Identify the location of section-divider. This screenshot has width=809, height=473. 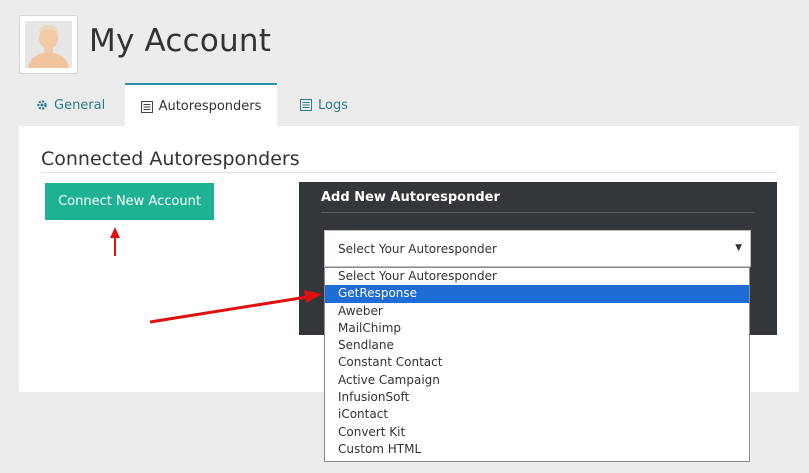
(409, 172).